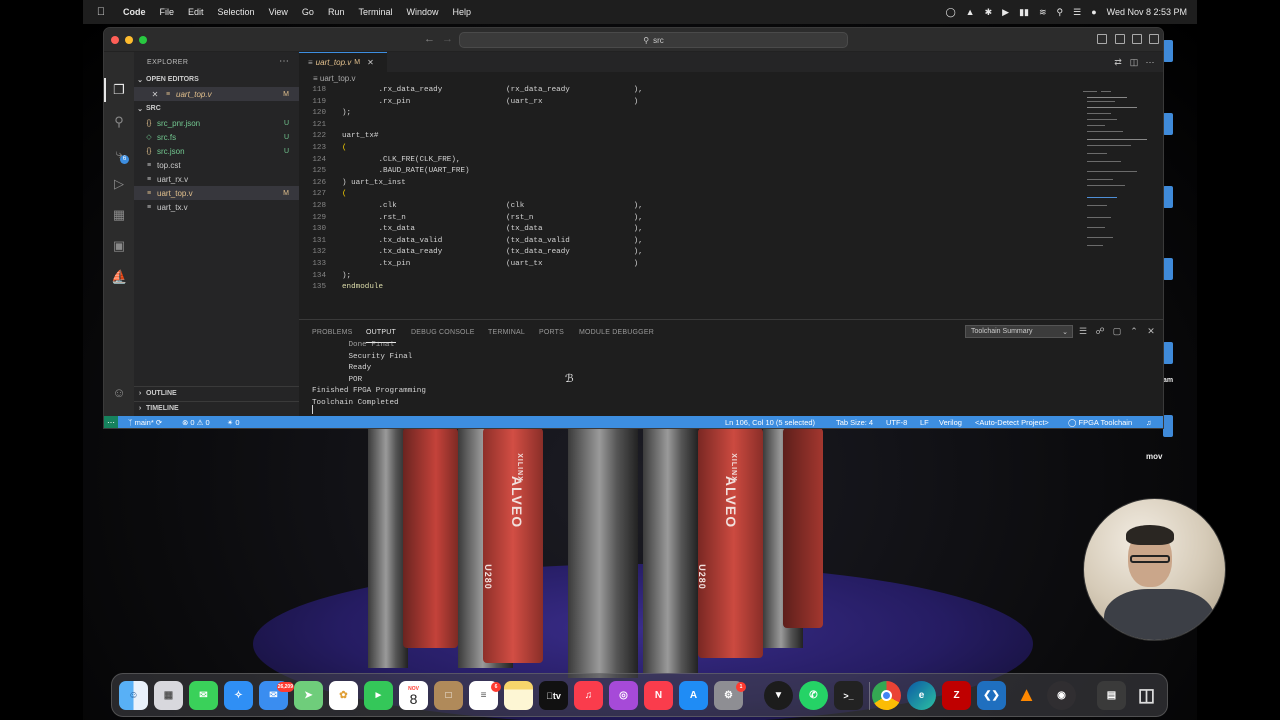 This screenshot has height=720, width=1280. Describe the element at coordinates (119, 393) in the screenshot. I see `accounts-icon: ☺` at that location.